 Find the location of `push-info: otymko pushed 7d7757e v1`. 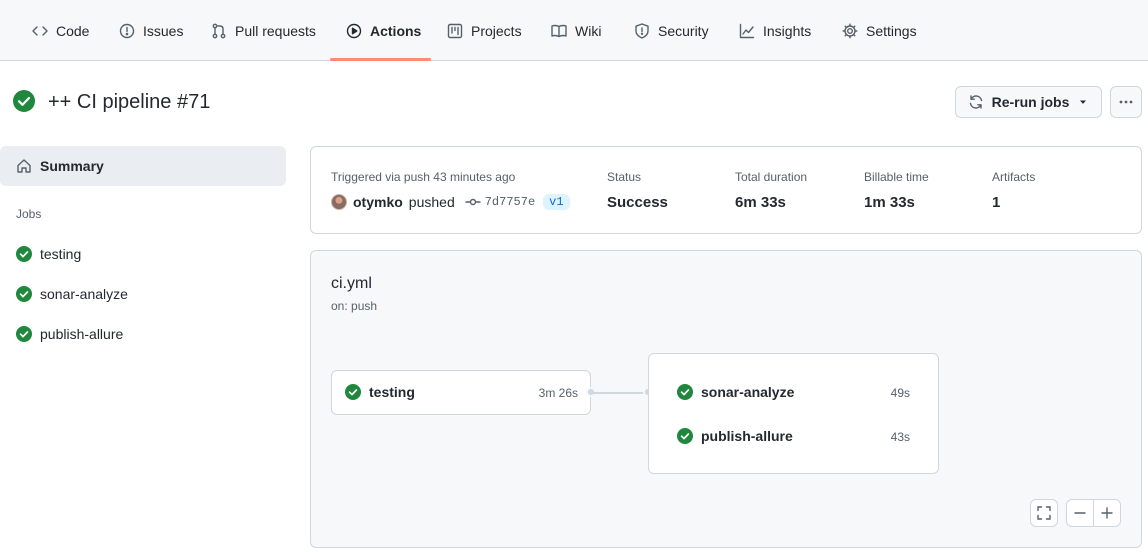

push-info: otymko pushed 7d7757e v1 is located at coordinates (450, 202).